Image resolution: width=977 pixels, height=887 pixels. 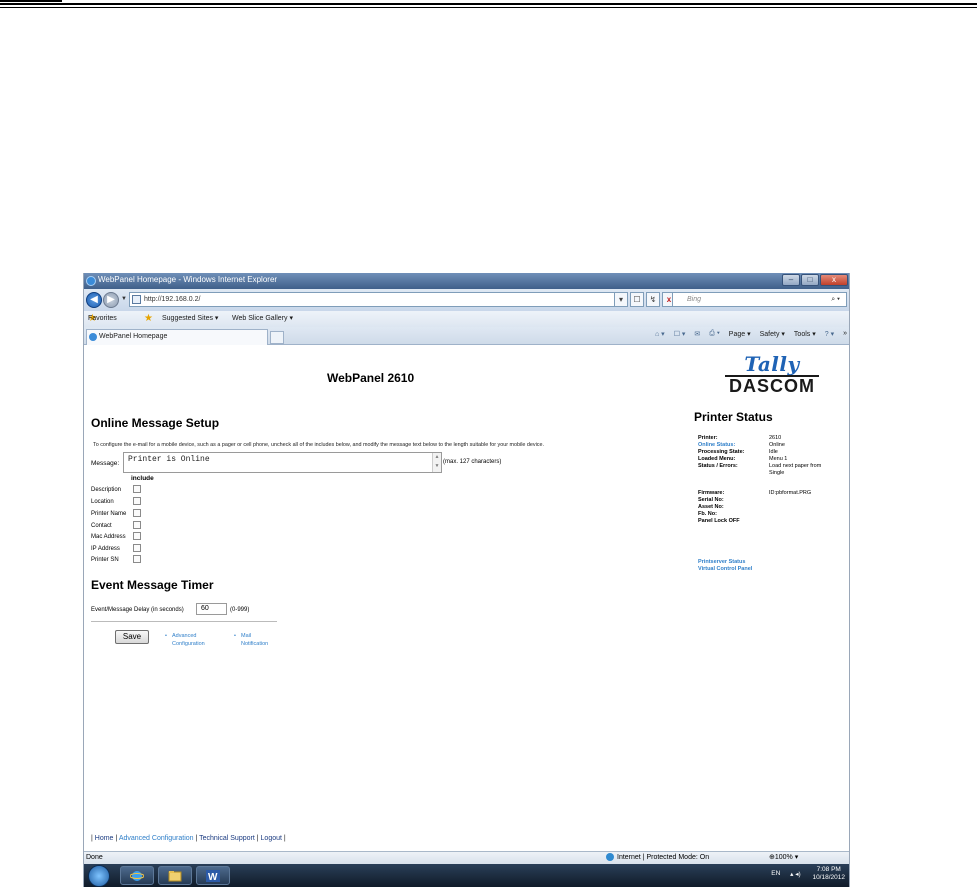 I want to click on link-line: Advanced, so click(x=184, y=636).